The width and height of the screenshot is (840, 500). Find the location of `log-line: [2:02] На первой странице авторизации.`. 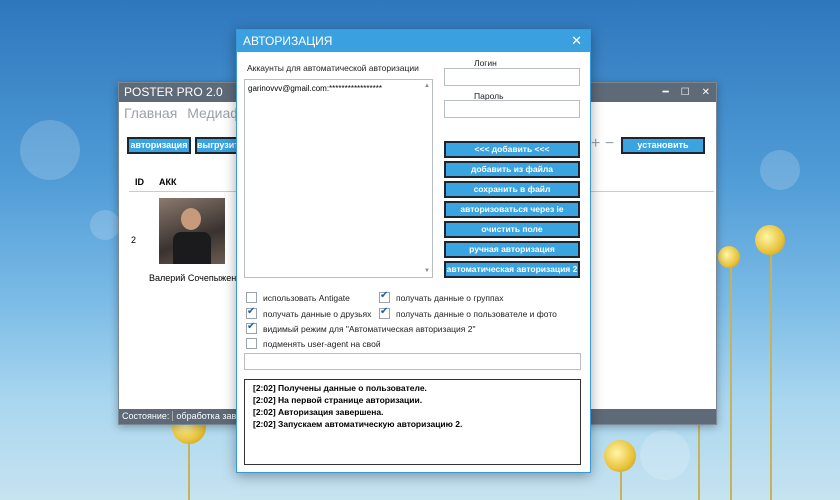

log-line: [2:02] На первой странице авторизации. is located at coordinates (338, 400).